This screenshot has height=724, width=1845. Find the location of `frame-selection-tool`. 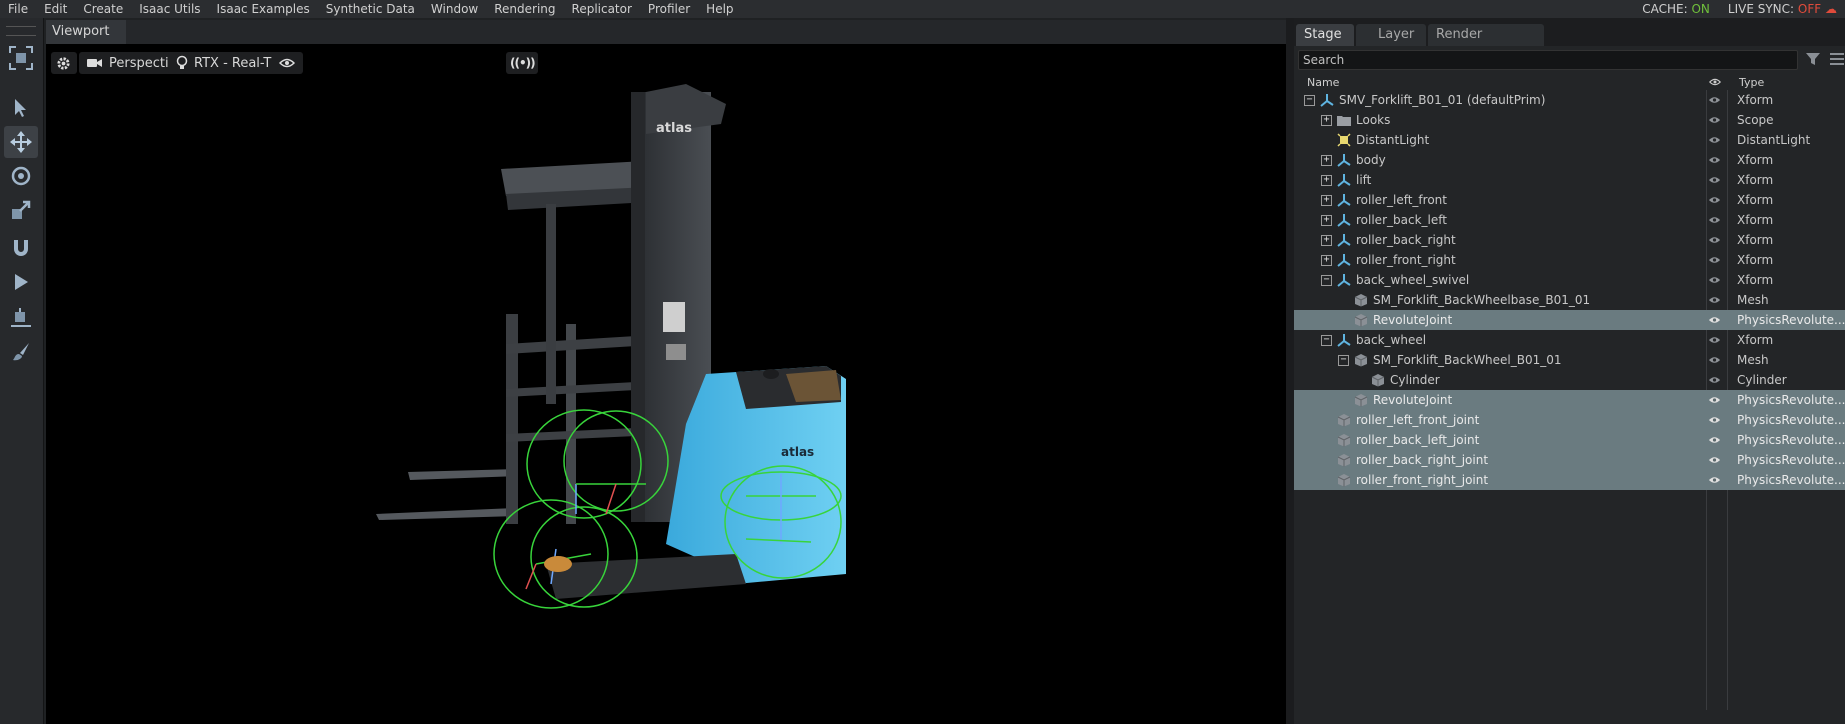

frame-selection-tool is located at coordinates (21, 58).